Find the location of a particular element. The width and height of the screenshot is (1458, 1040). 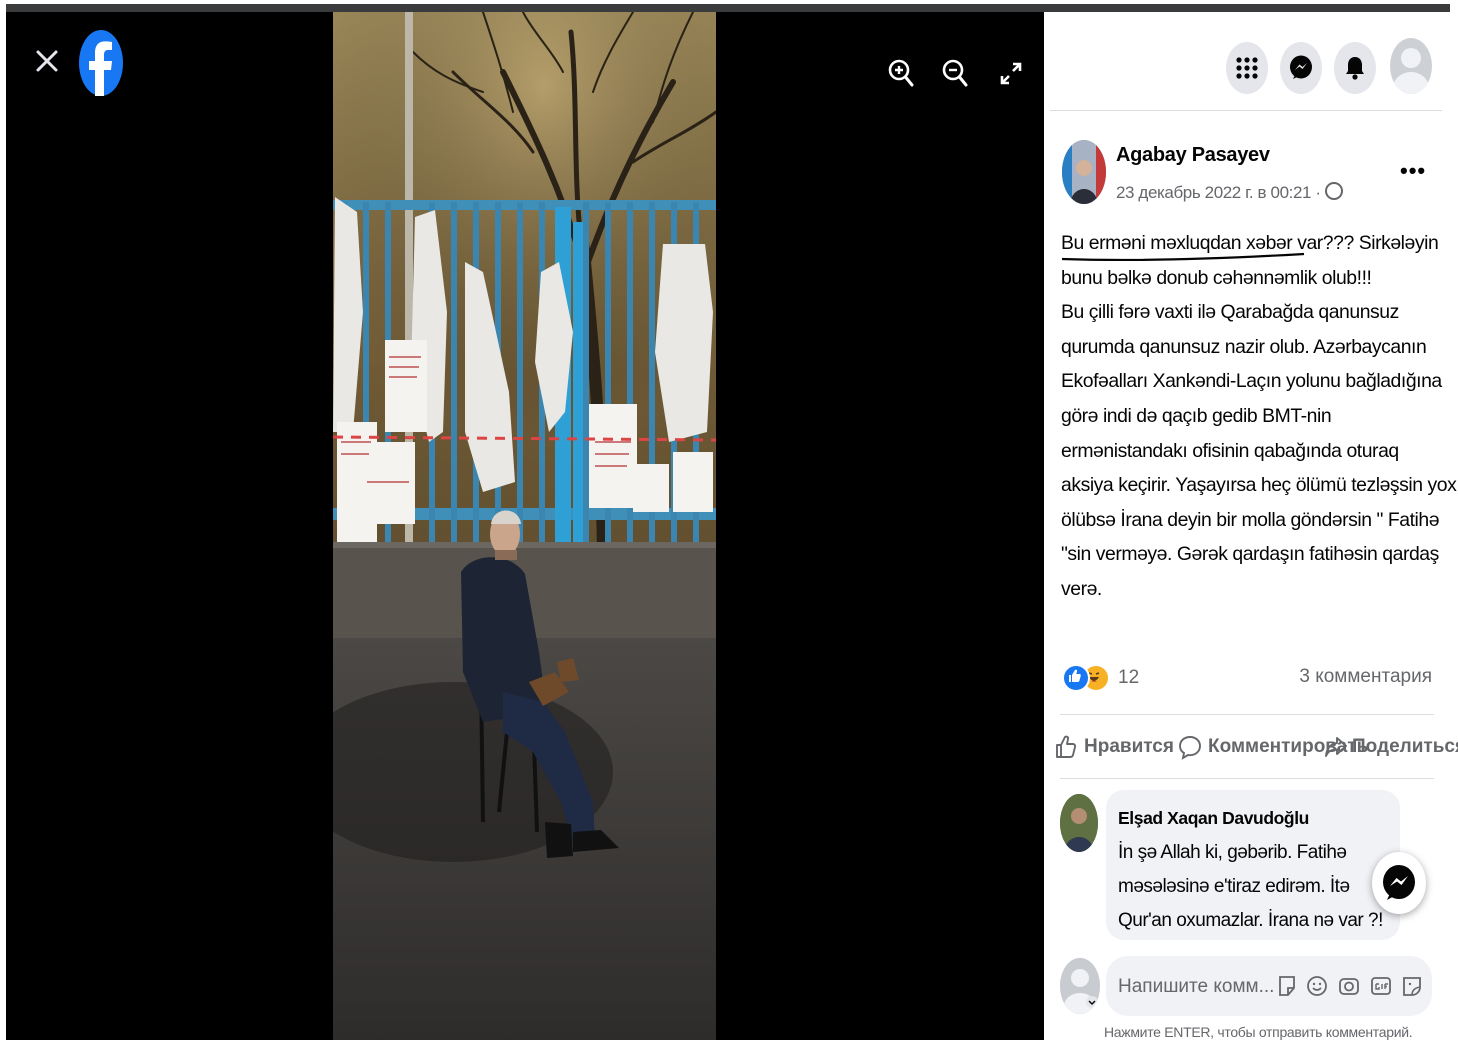

fullscreen-icon is located at coordinates (1011, 73).